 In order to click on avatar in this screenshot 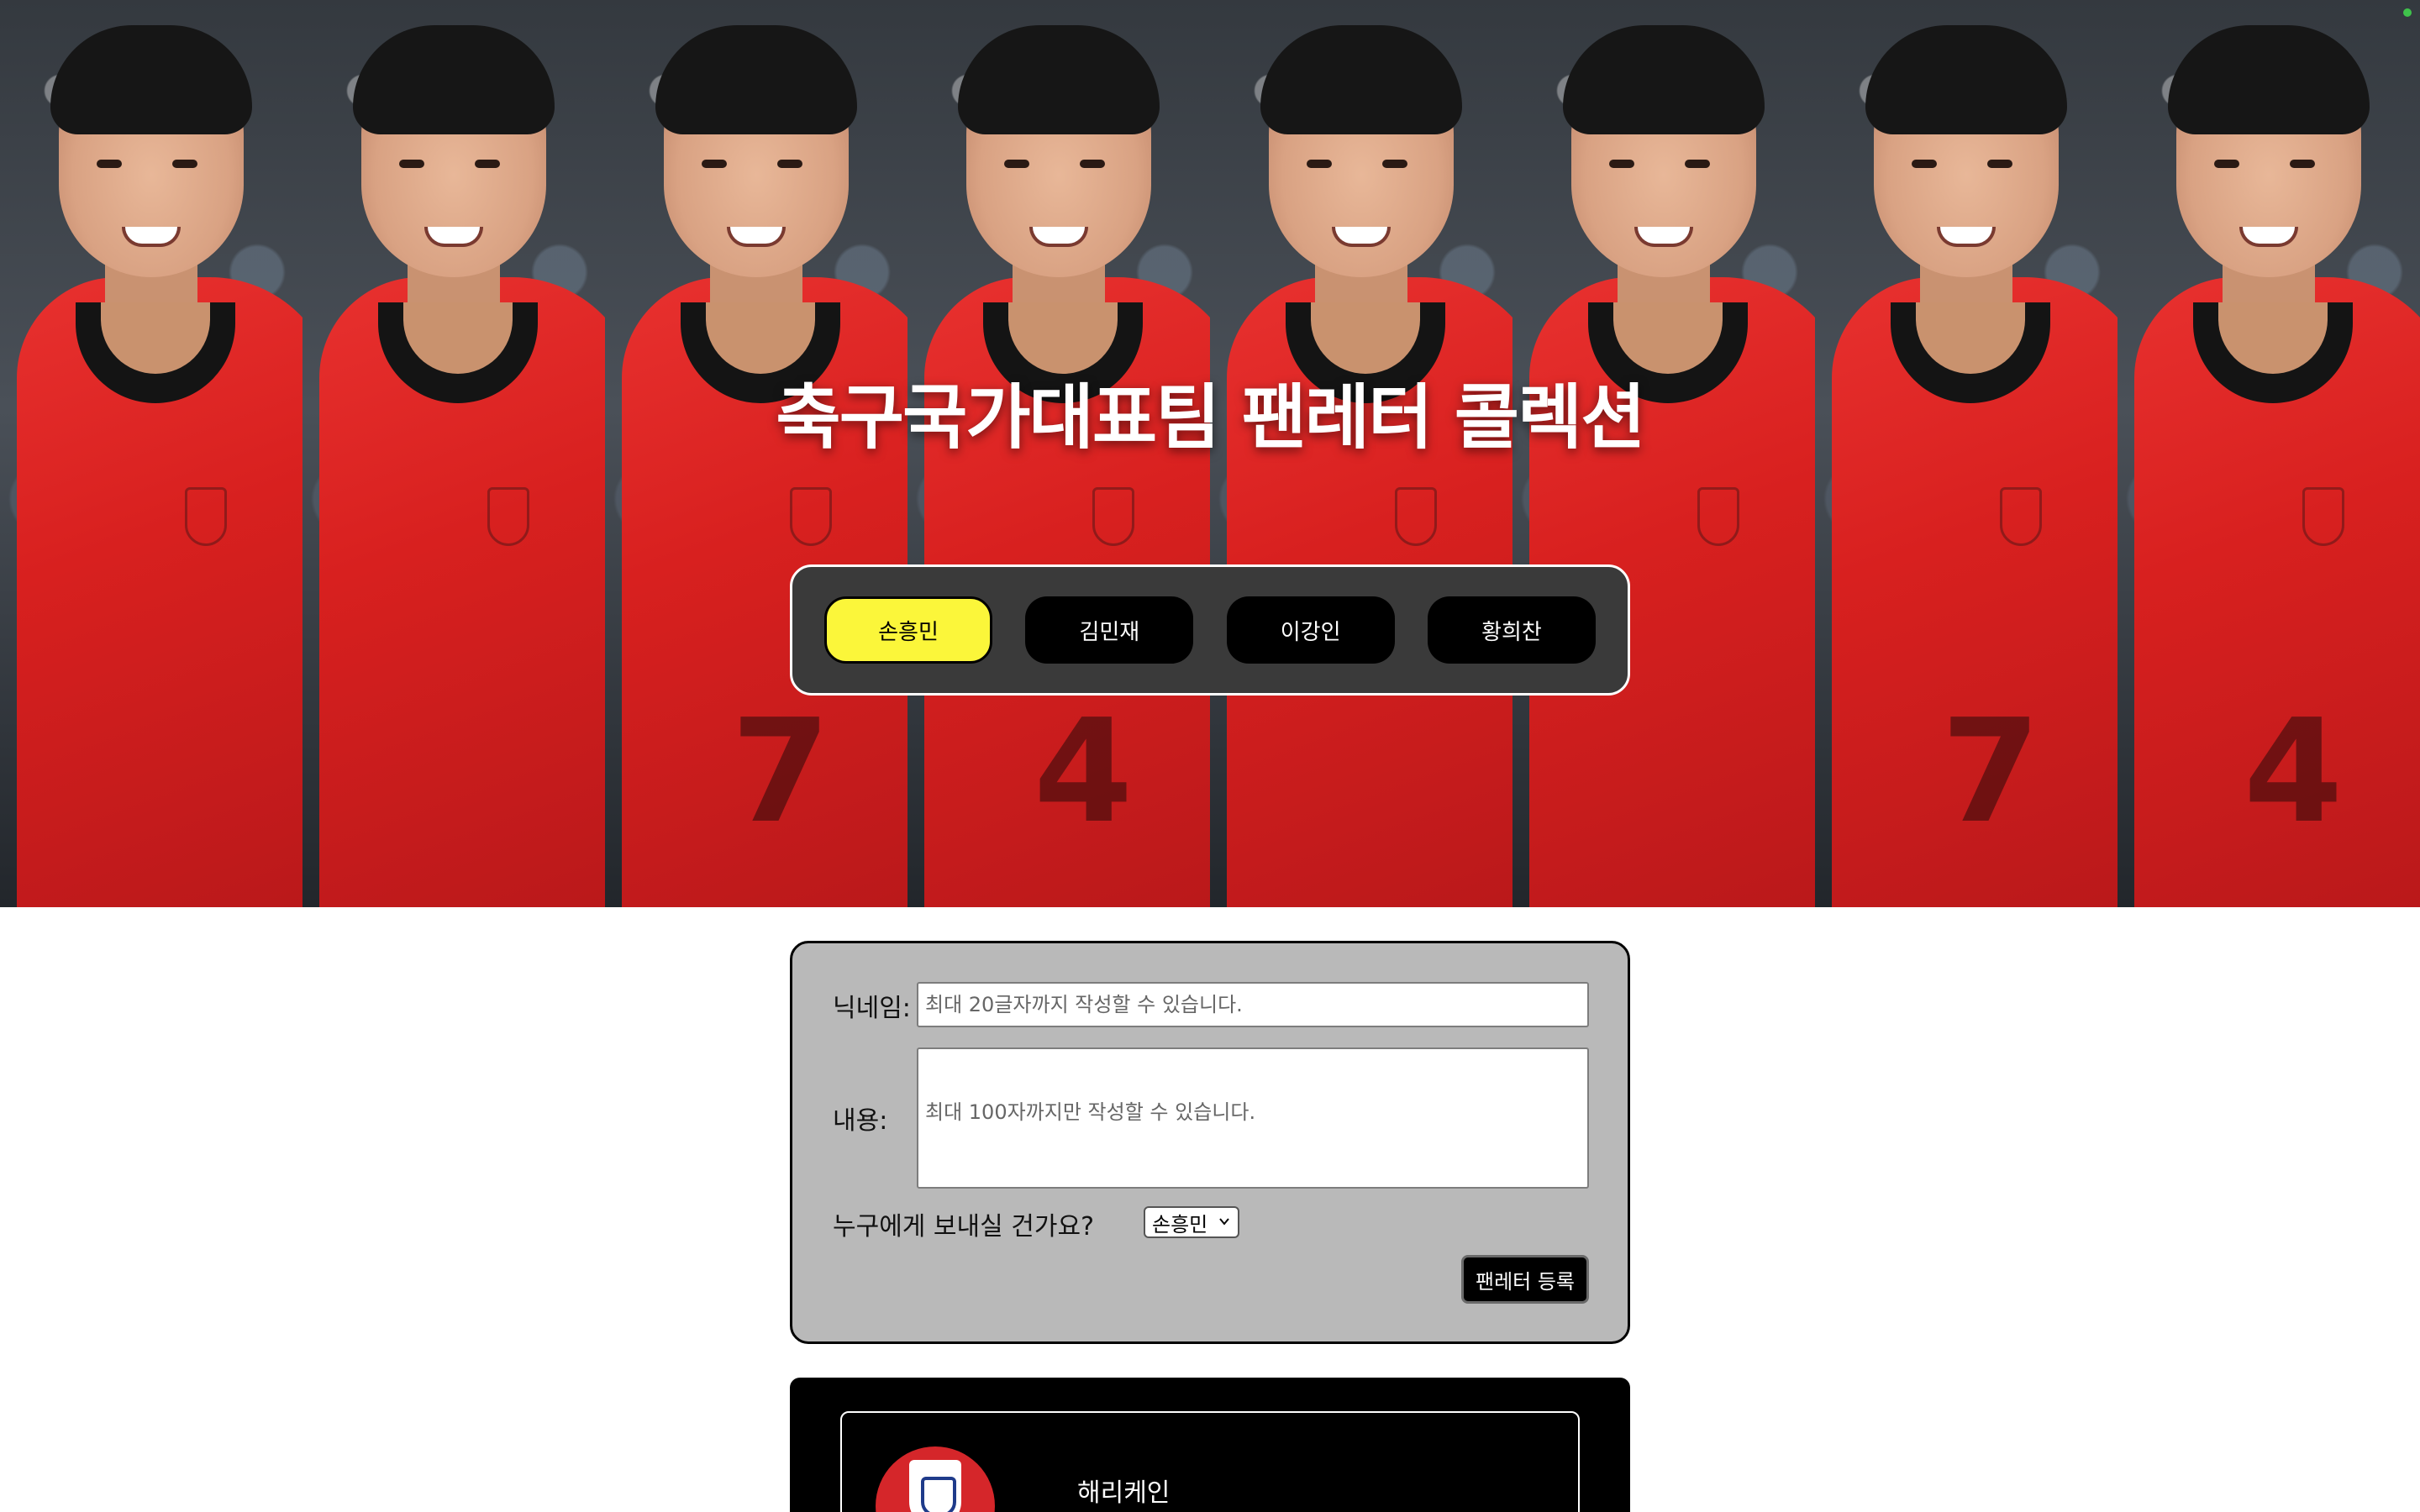, I will do `click(935, 1479)`.